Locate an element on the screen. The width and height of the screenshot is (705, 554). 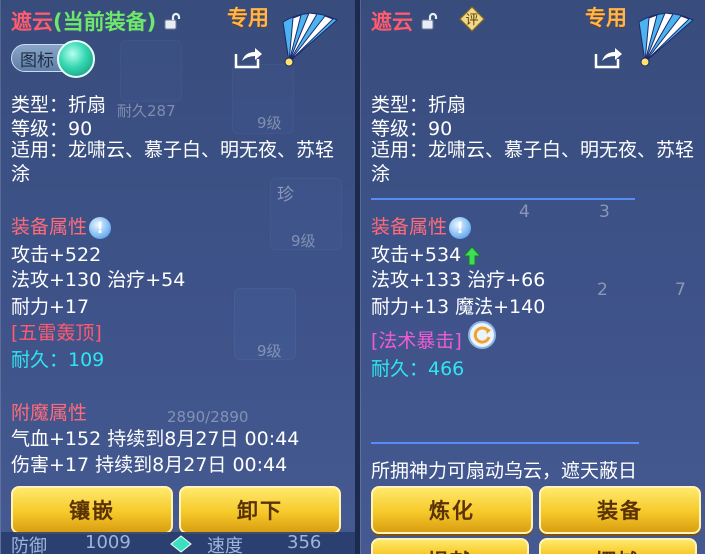
stall-button: 摆摊 is located at coordinates (618, 546).